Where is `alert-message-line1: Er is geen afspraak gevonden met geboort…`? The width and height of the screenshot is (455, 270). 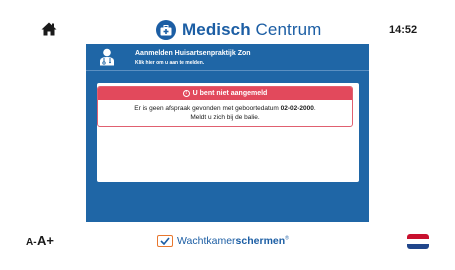
alert-message-line1: Er is geen afspraak gevonden met geboort… is located at coordinates (225, 108).